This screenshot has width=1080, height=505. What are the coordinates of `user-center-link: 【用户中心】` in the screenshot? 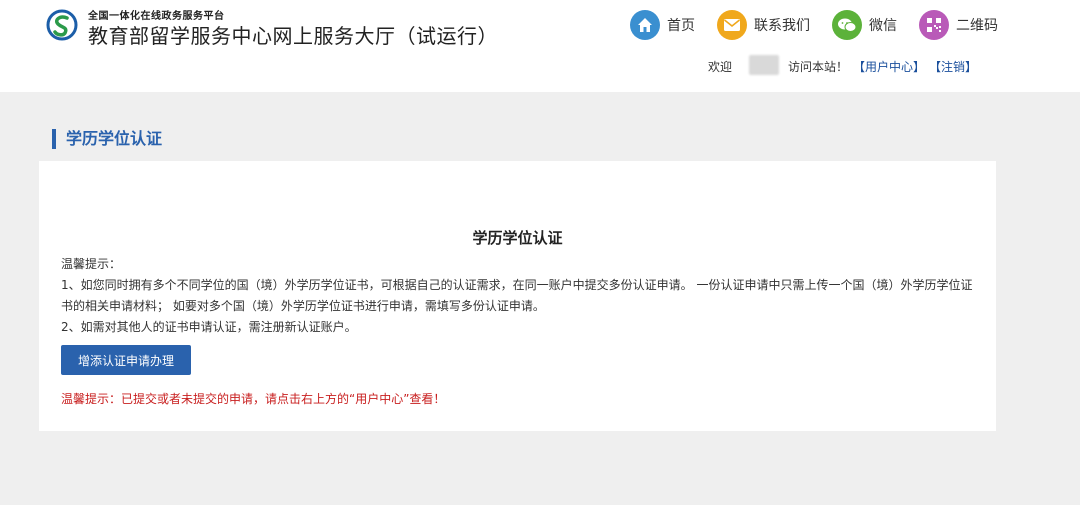 It's located at (889, 66).